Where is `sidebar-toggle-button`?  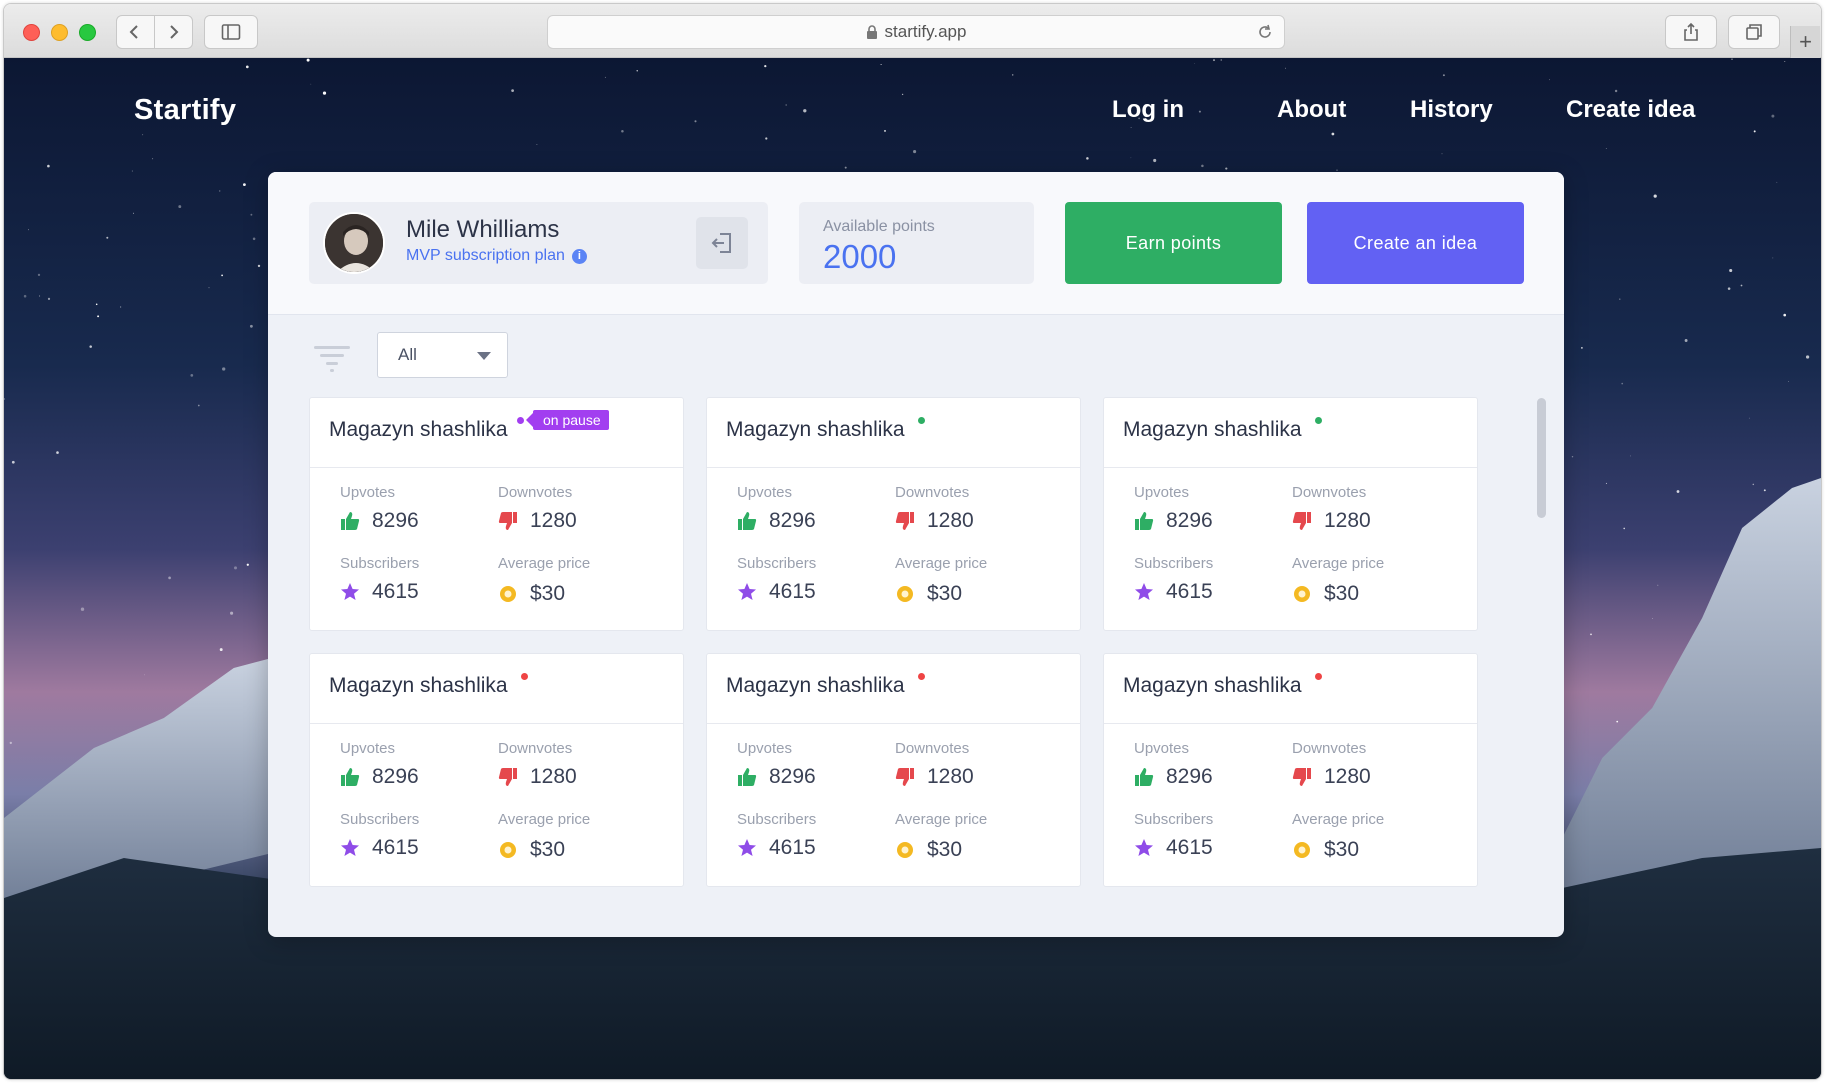
sidebar-toggle-button is located at coordinates (231, 32).